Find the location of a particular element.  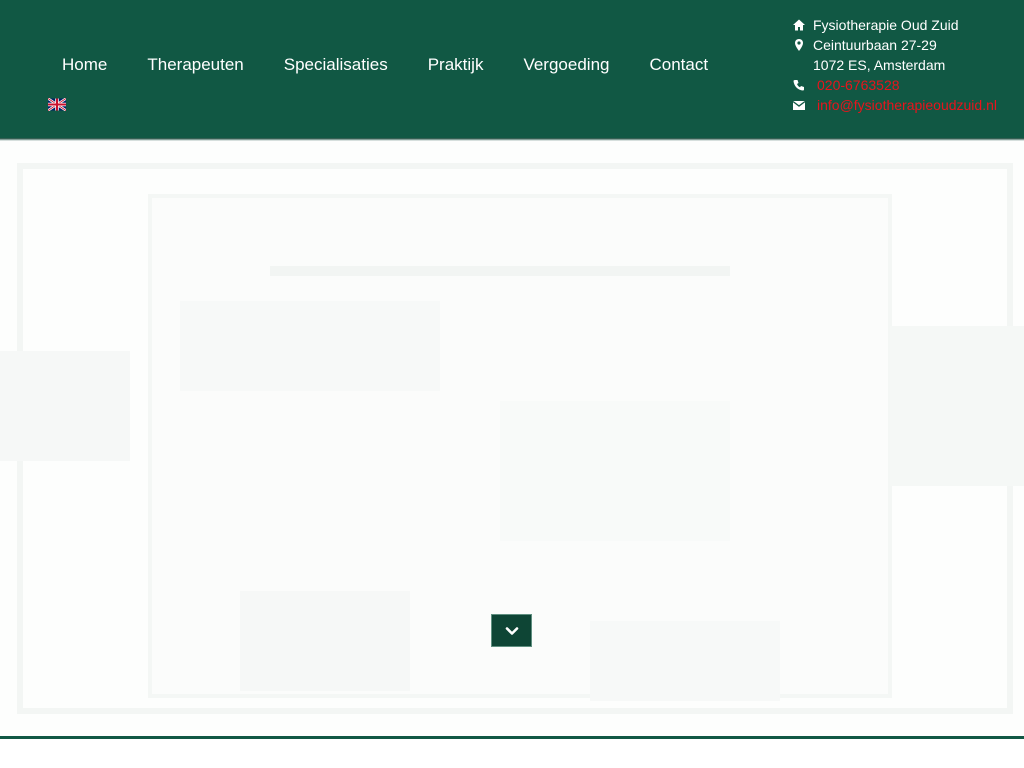

chevron-down-icon is located at coordinates (511, 630).